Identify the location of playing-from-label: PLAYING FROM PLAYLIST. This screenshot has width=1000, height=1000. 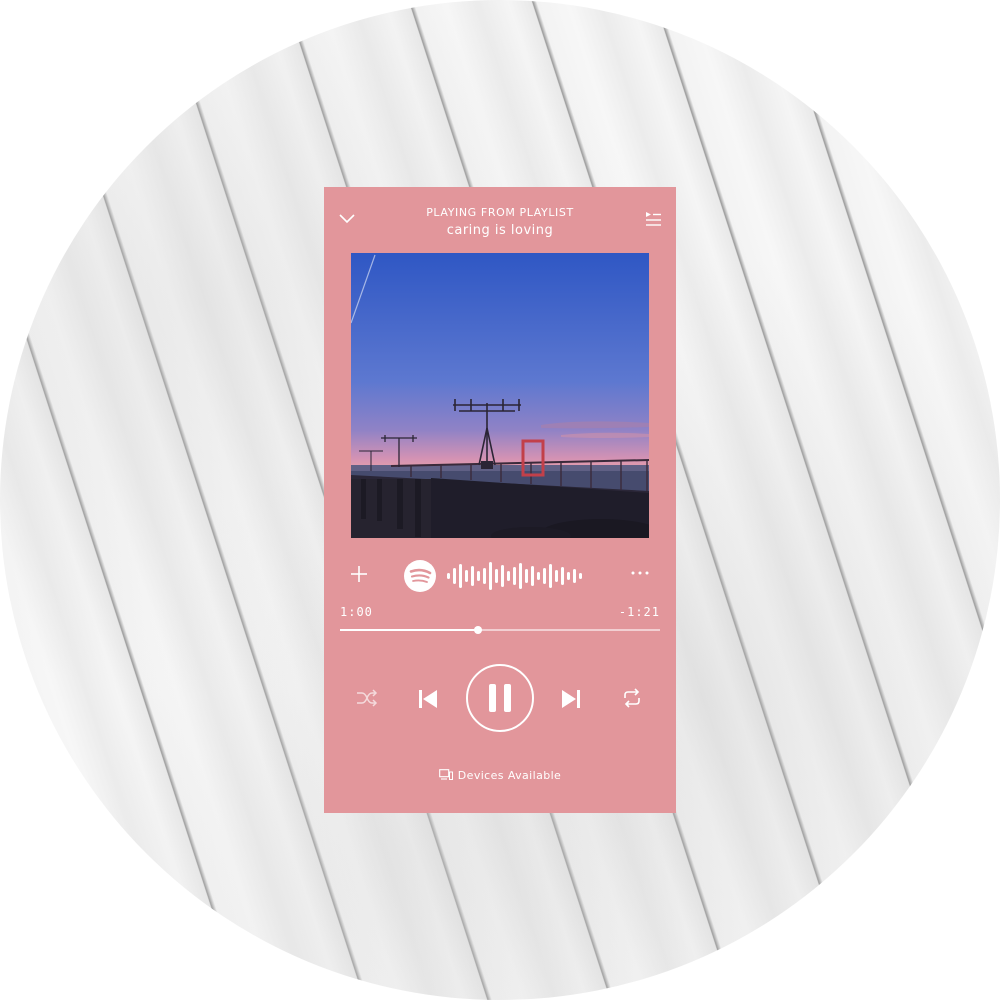
(500, 212).